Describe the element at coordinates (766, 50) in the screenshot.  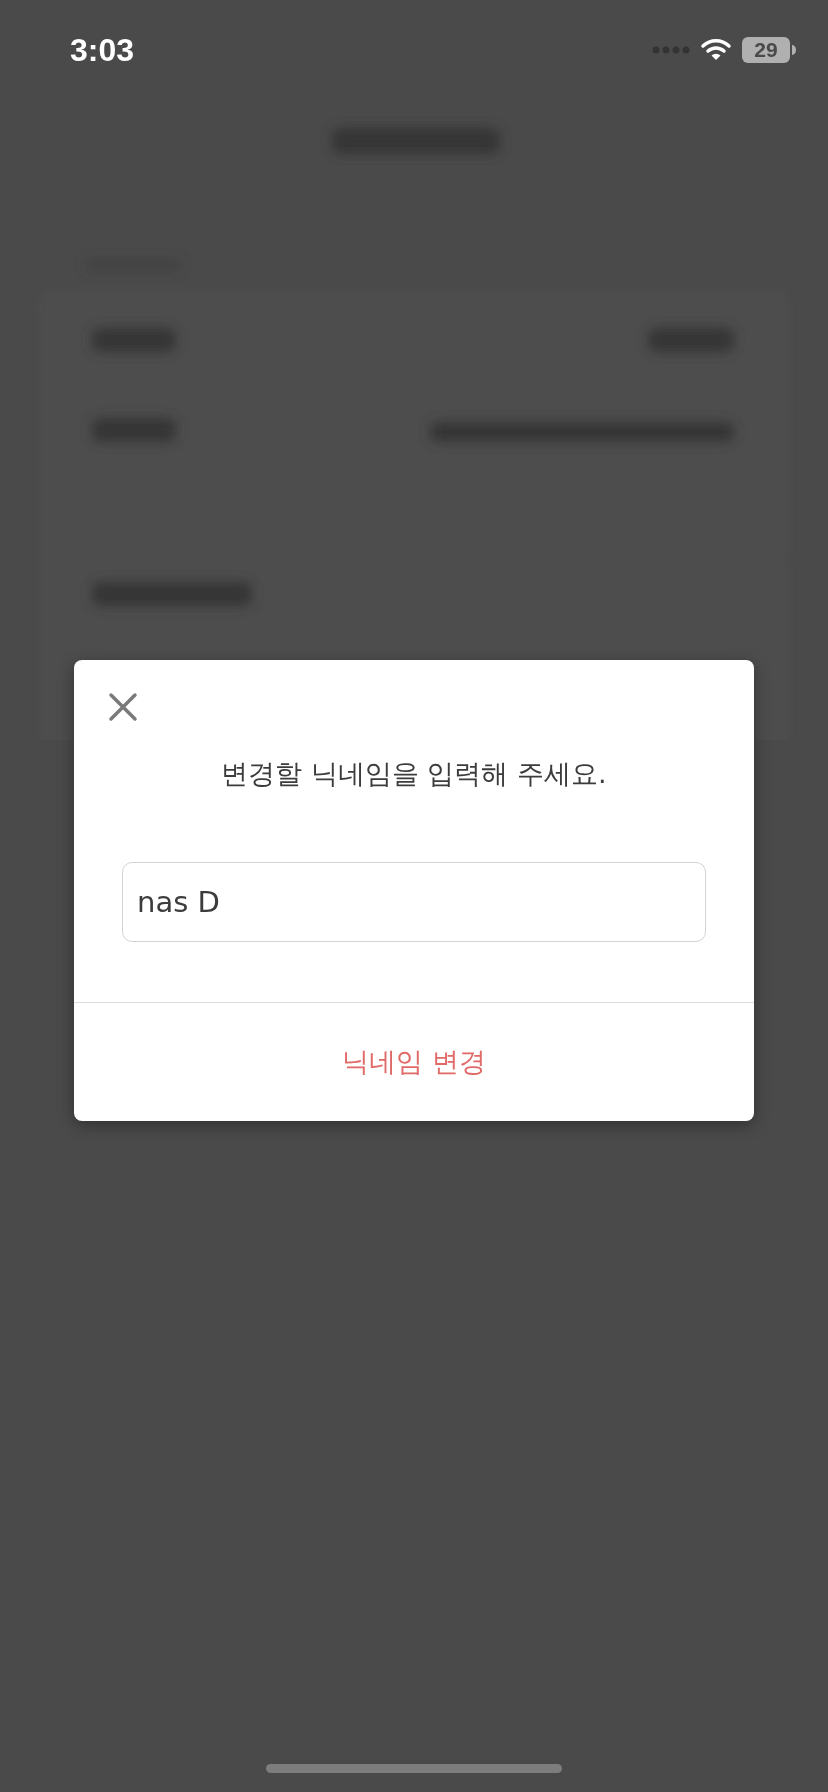
I see `battery-level-text: 29` at that location.